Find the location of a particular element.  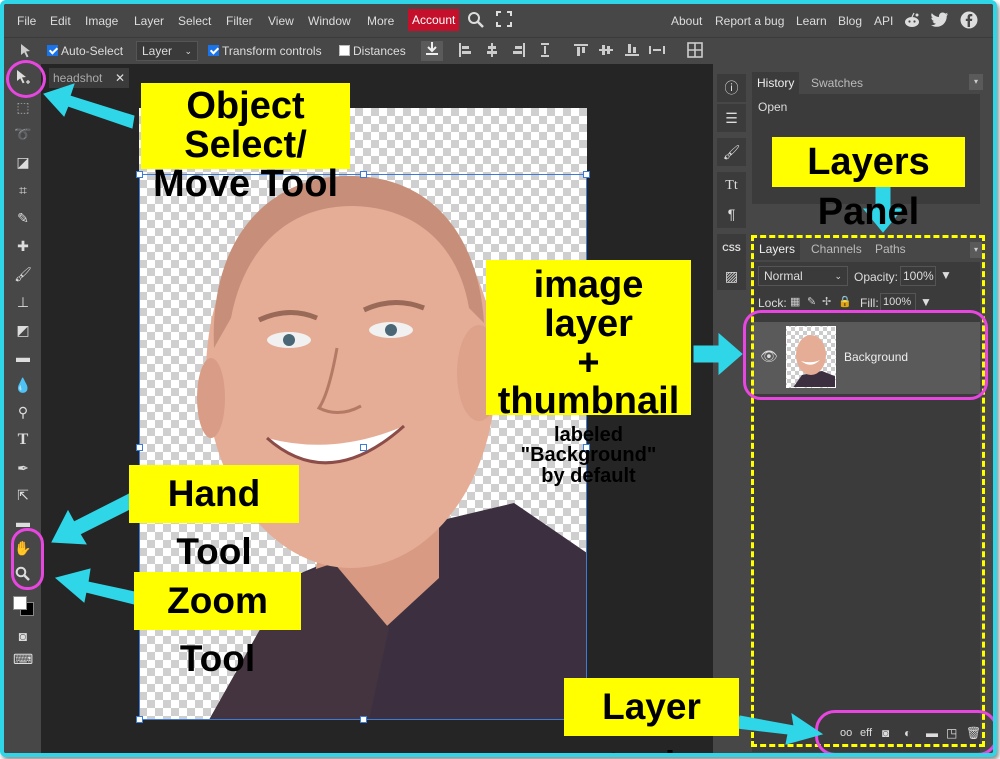

menu-layer: Layer is located at coordinates (149, 21).